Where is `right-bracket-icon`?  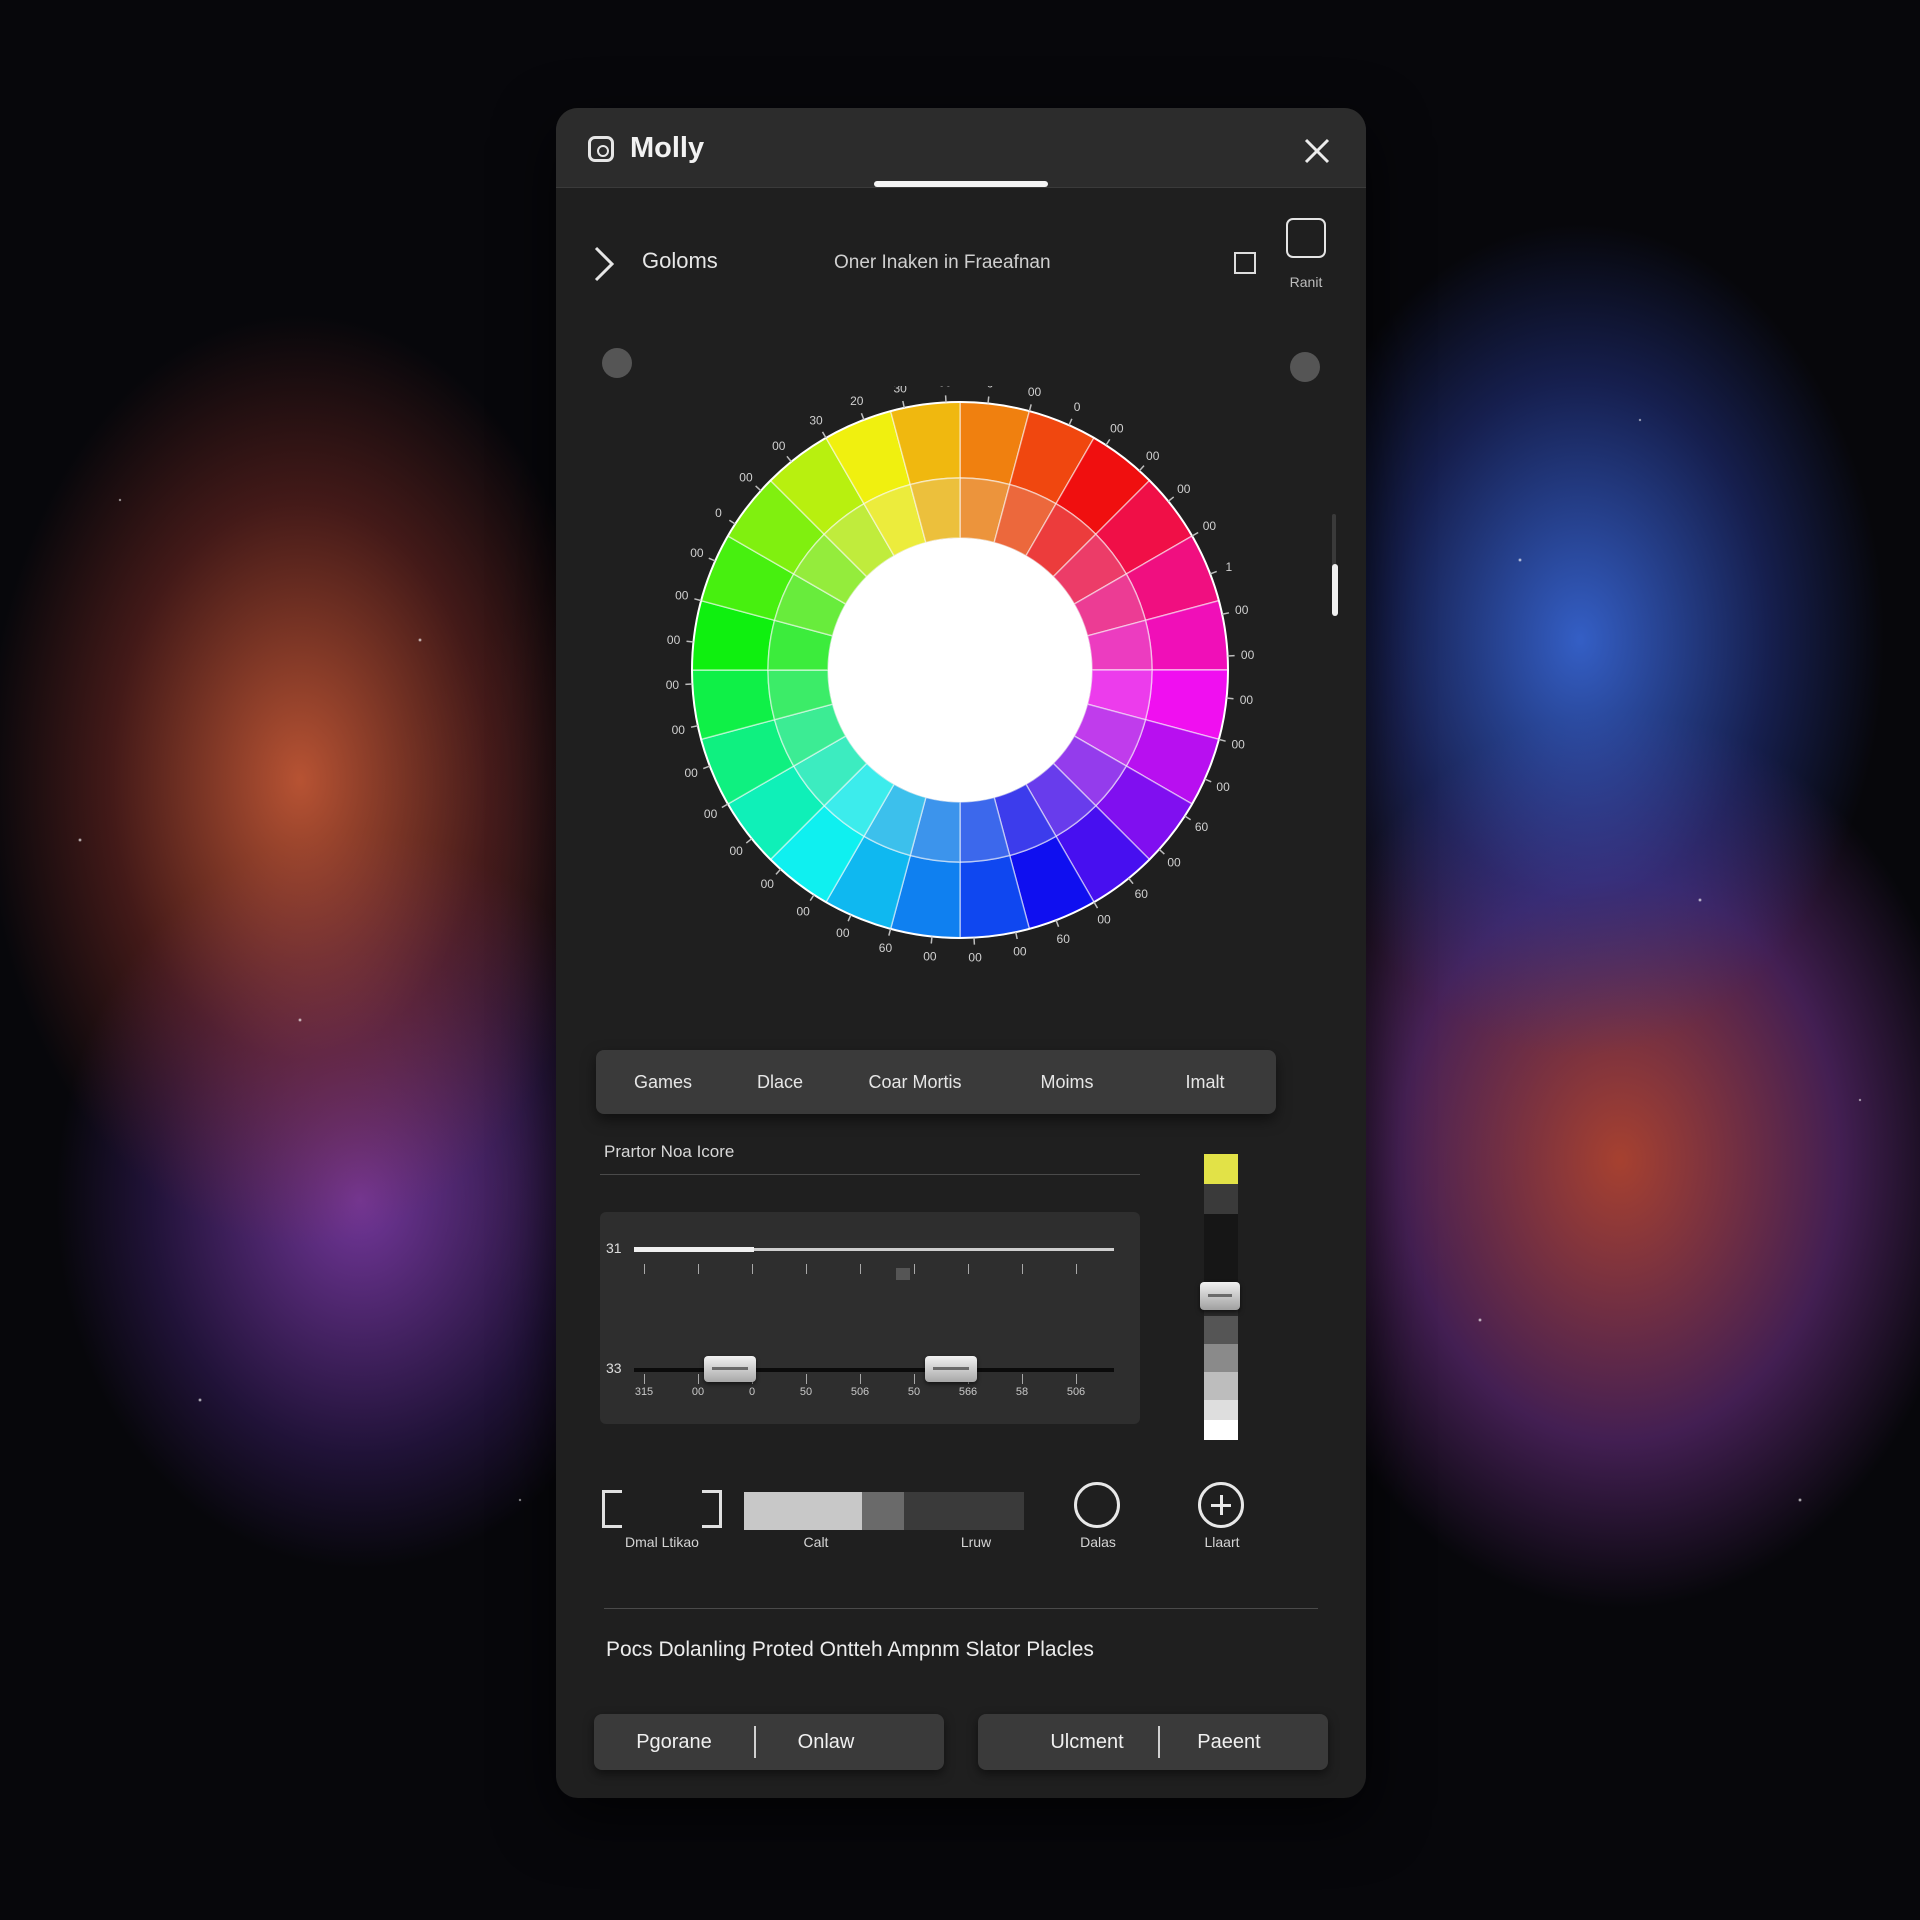 right-bracket-icon is located at coordinates (712, 1509).